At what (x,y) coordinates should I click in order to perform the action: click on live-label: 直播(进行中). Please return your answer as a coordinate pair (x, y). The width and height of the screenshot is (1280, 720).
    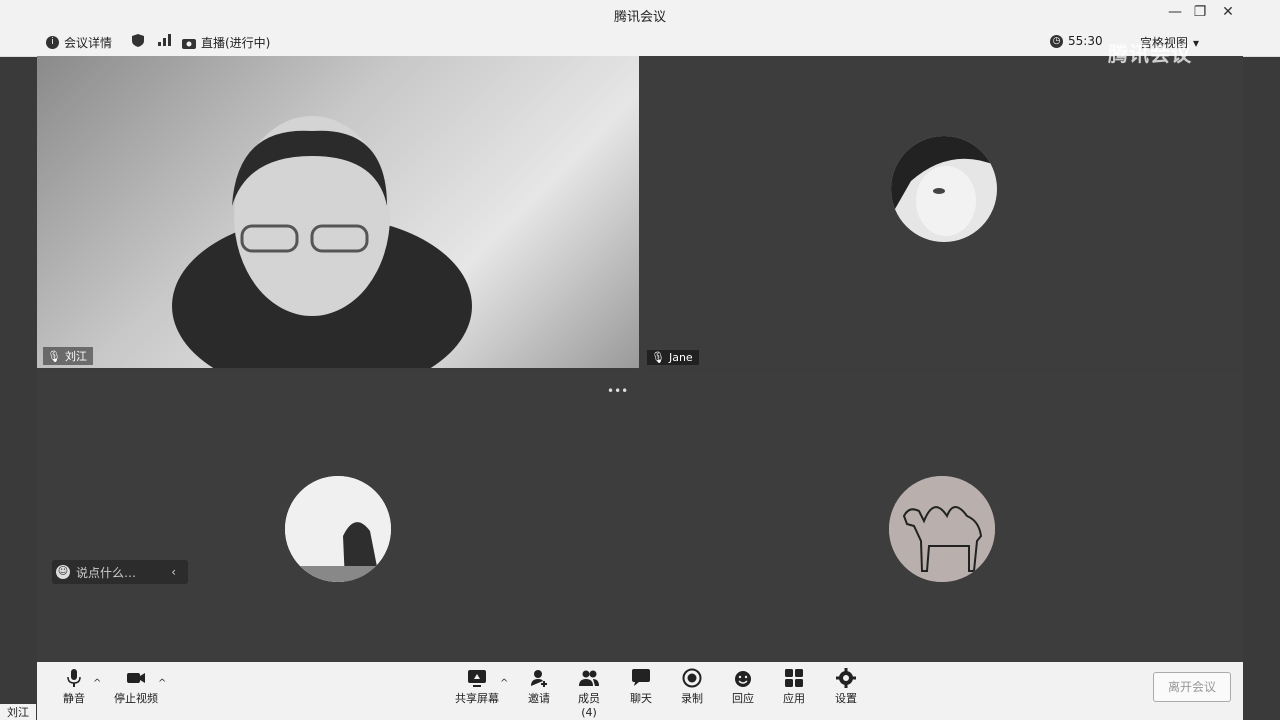
    Looking at the image, I should click on (236, 43).